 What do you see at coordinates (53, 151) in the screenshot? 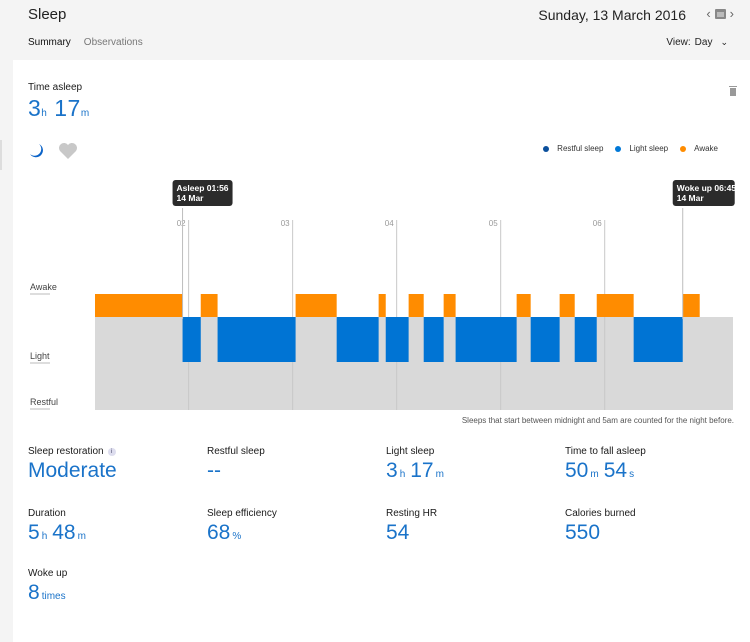
I see `view-toggle-icons` at bounding box center [53, 151].